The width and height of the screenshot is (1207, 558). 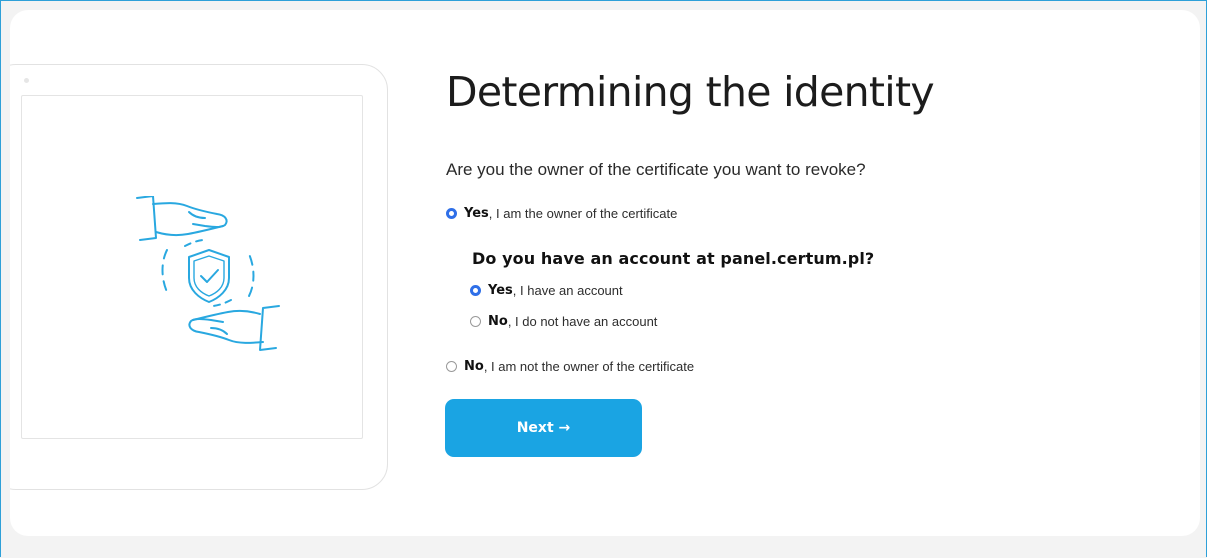 I want to click on account-yes-option: Yes, I have an account, so click(x=546, y=290).